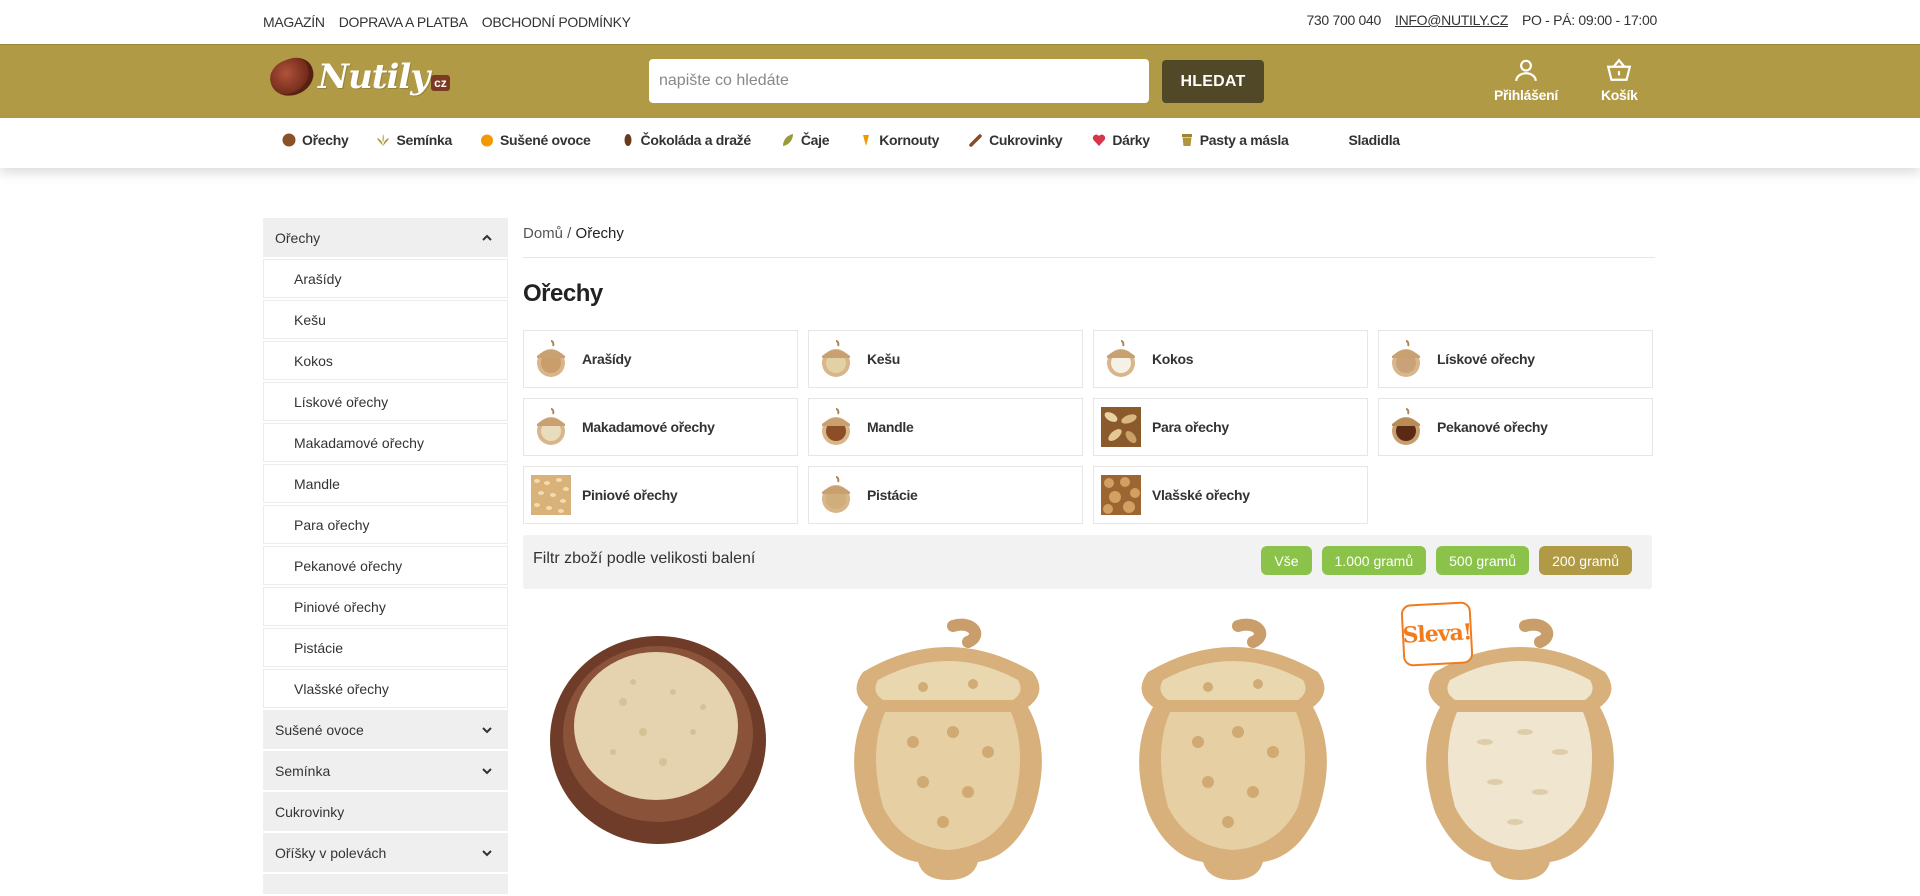 This screenshot has height=896, width=1920. What do you see at coordinates (1230, 359) in the screenshot?
I see `subcategory-tile-kokos: Kokos` at bounding box center [1230, 359].